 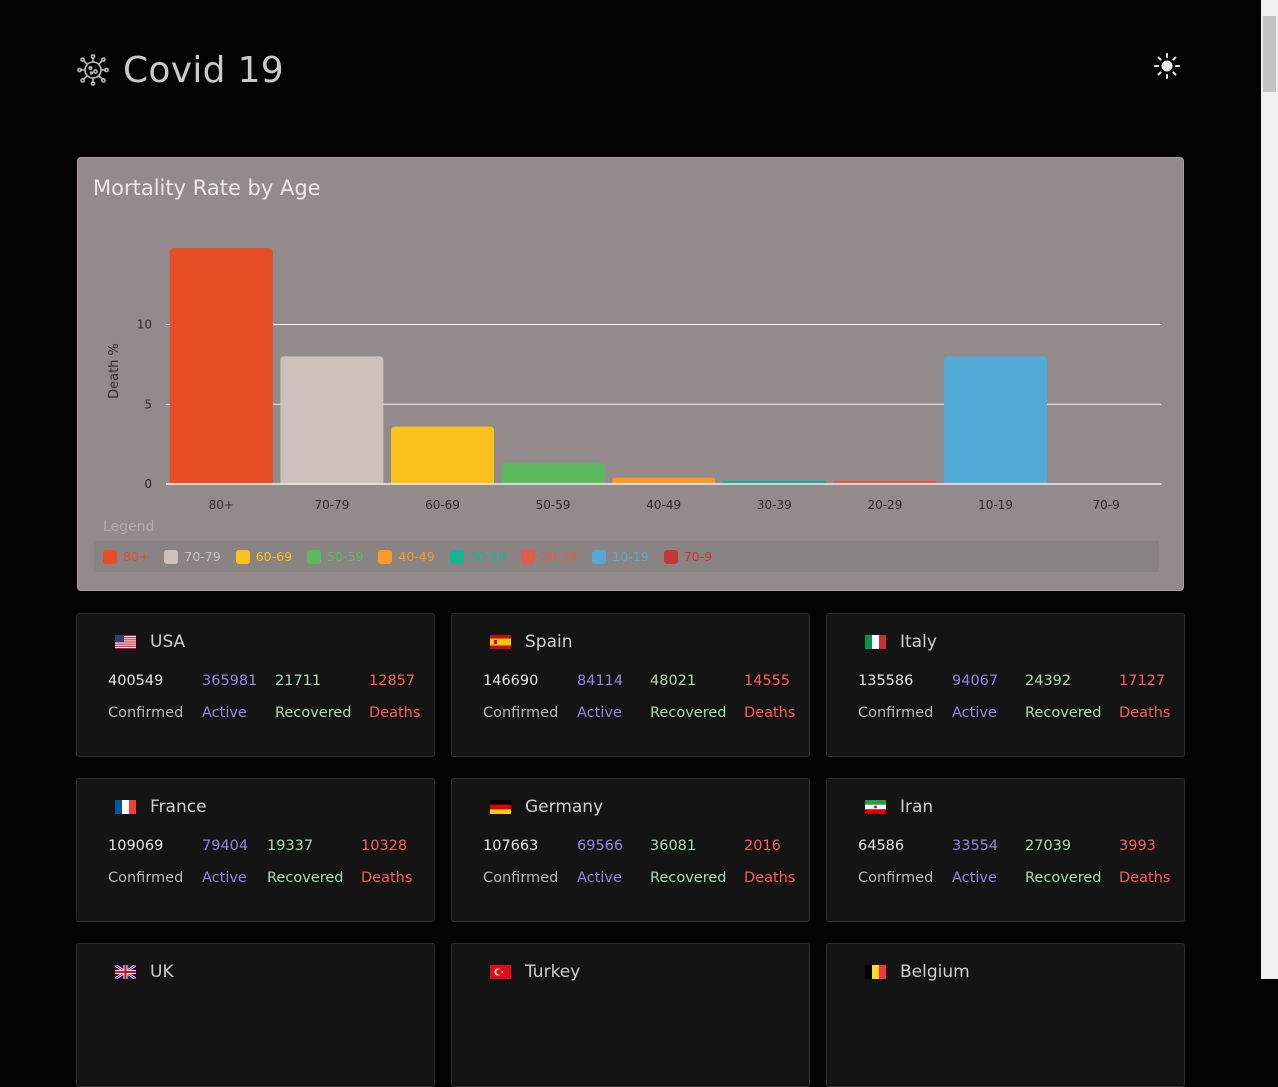 I want to click on sun-icon, so click(x=1167, y=66).